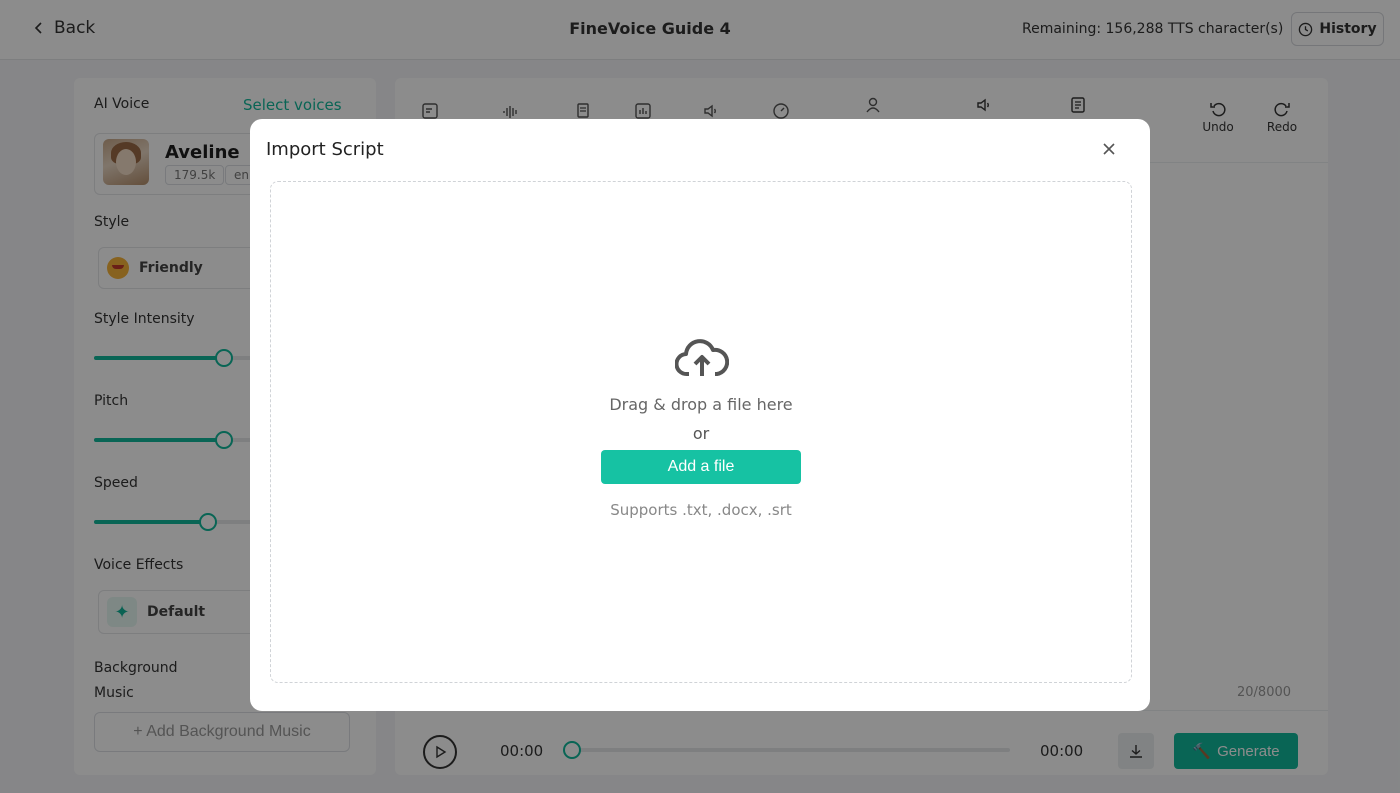 The image size is (1400, 793). What do you see at coordinates (701, 404) in the screenshot?
I see `drag-drop-text: Drag & drop a file here` at bounding box center [701, 404].